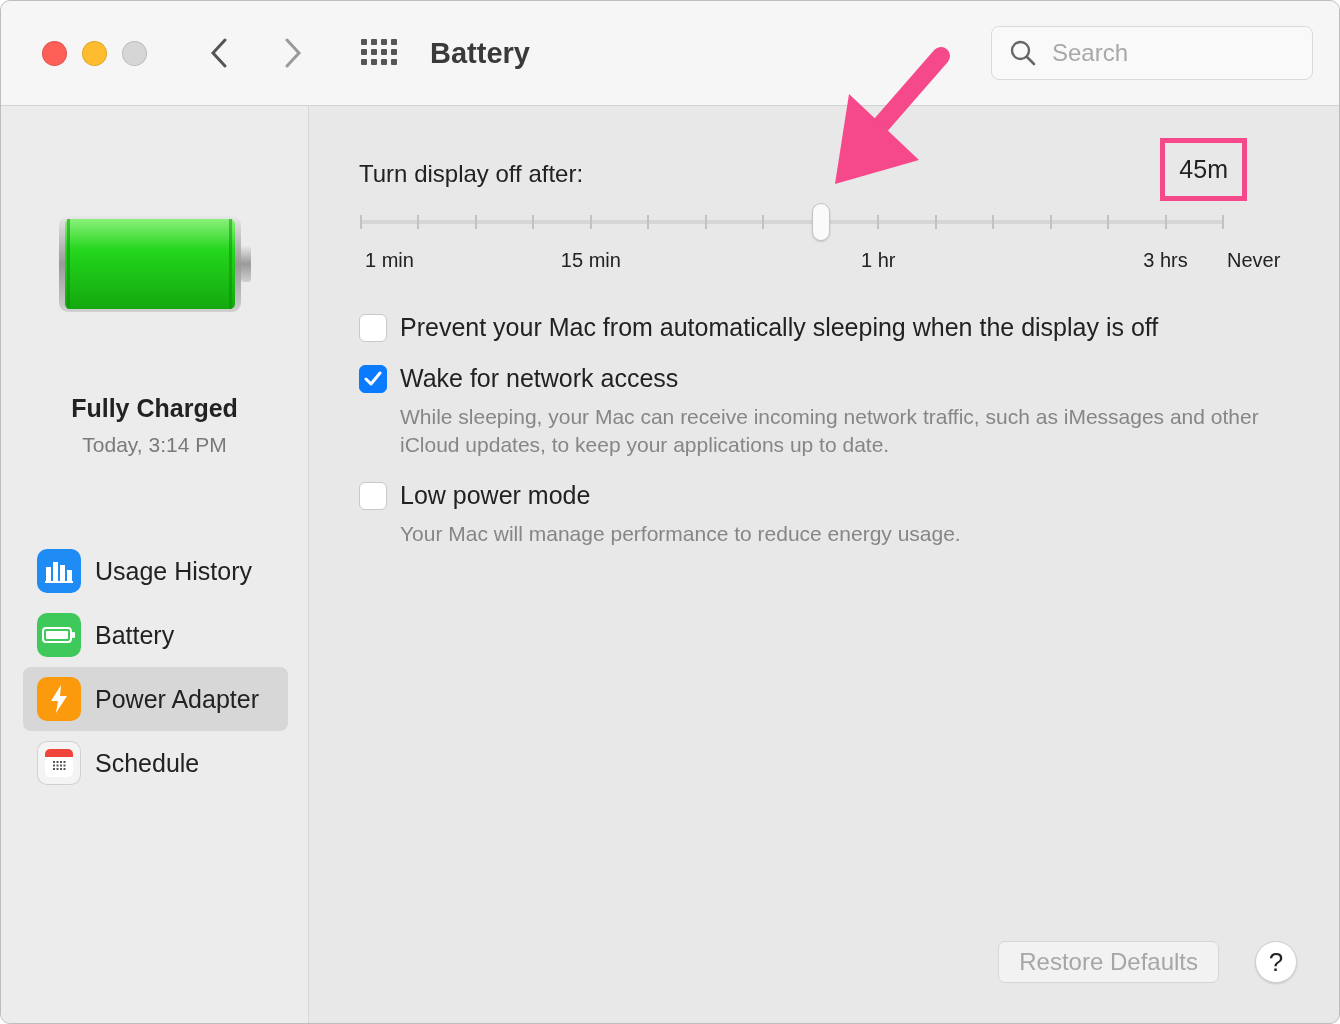  Describe the element at coordinates (821, 222) in the screenshot. I see `slider-thumb` at that location.